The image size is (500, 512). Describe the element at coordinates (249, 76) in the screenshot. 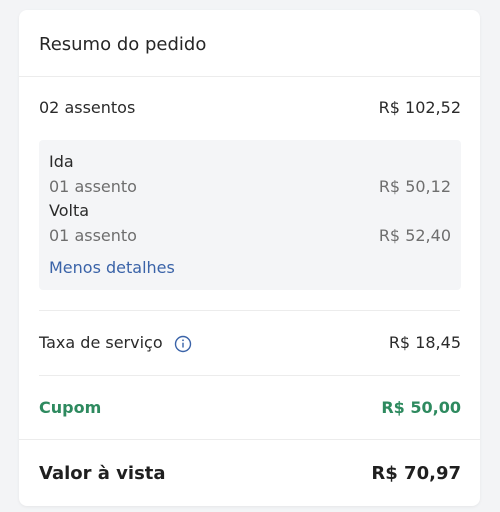

I see `header-divider` at that location.